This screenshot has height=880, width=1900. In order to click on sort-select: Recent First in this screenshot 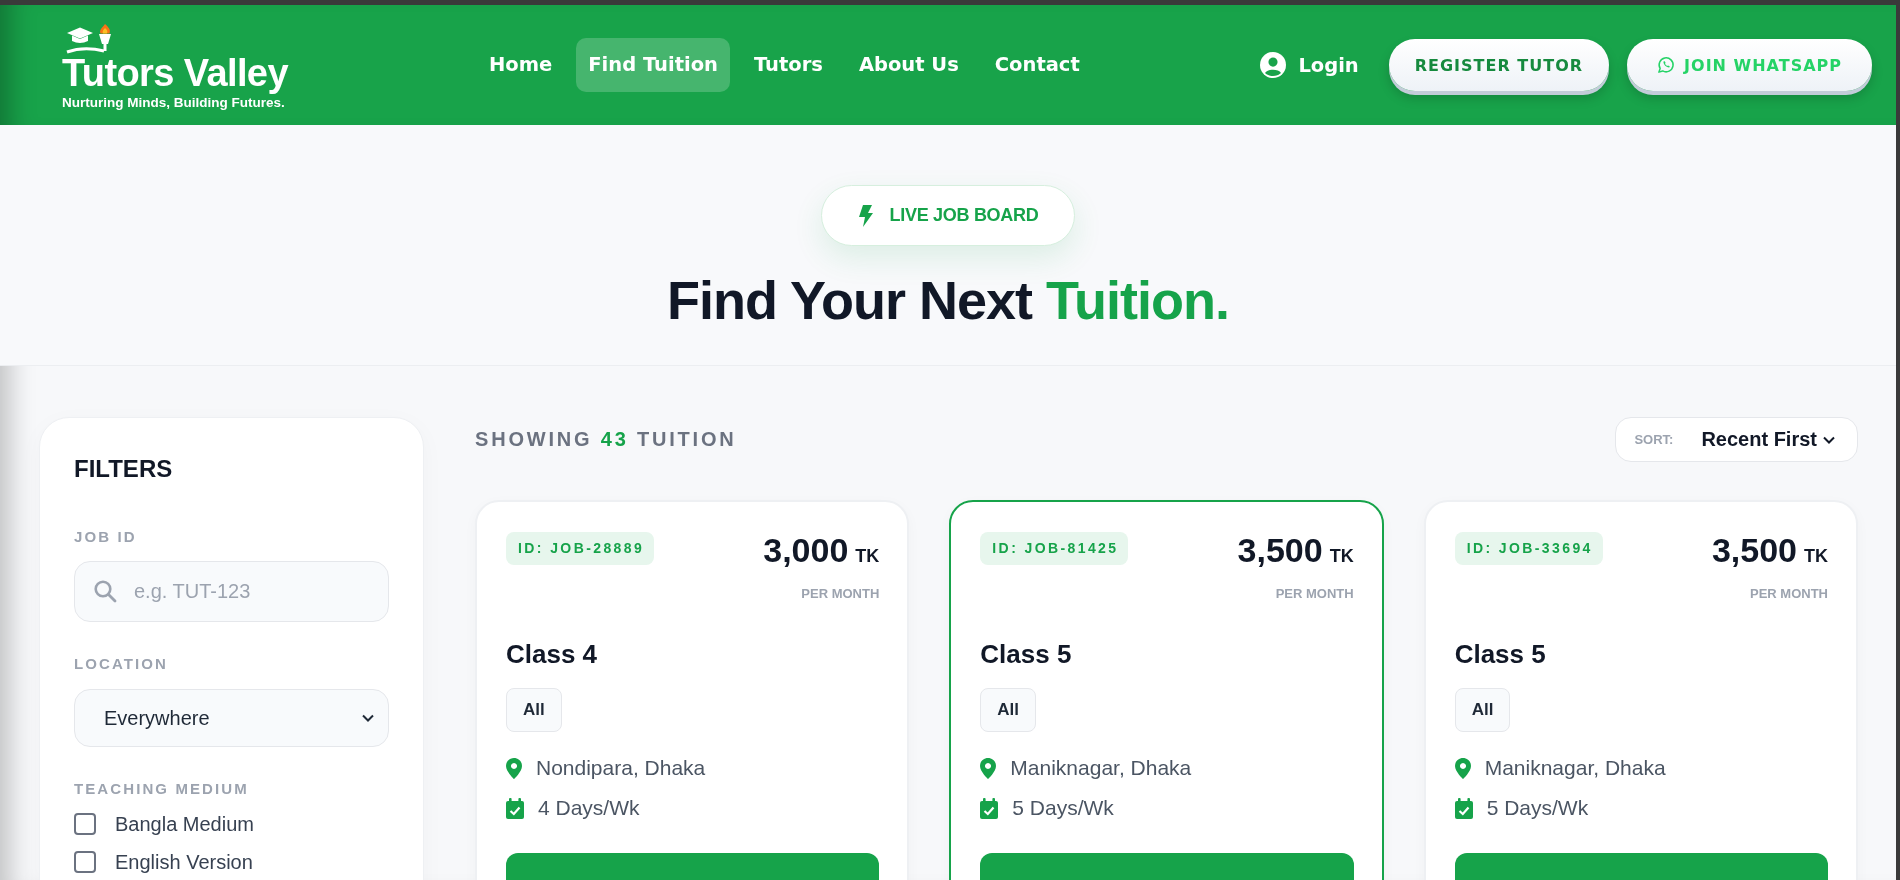, I will do `click(1768, 439)`.